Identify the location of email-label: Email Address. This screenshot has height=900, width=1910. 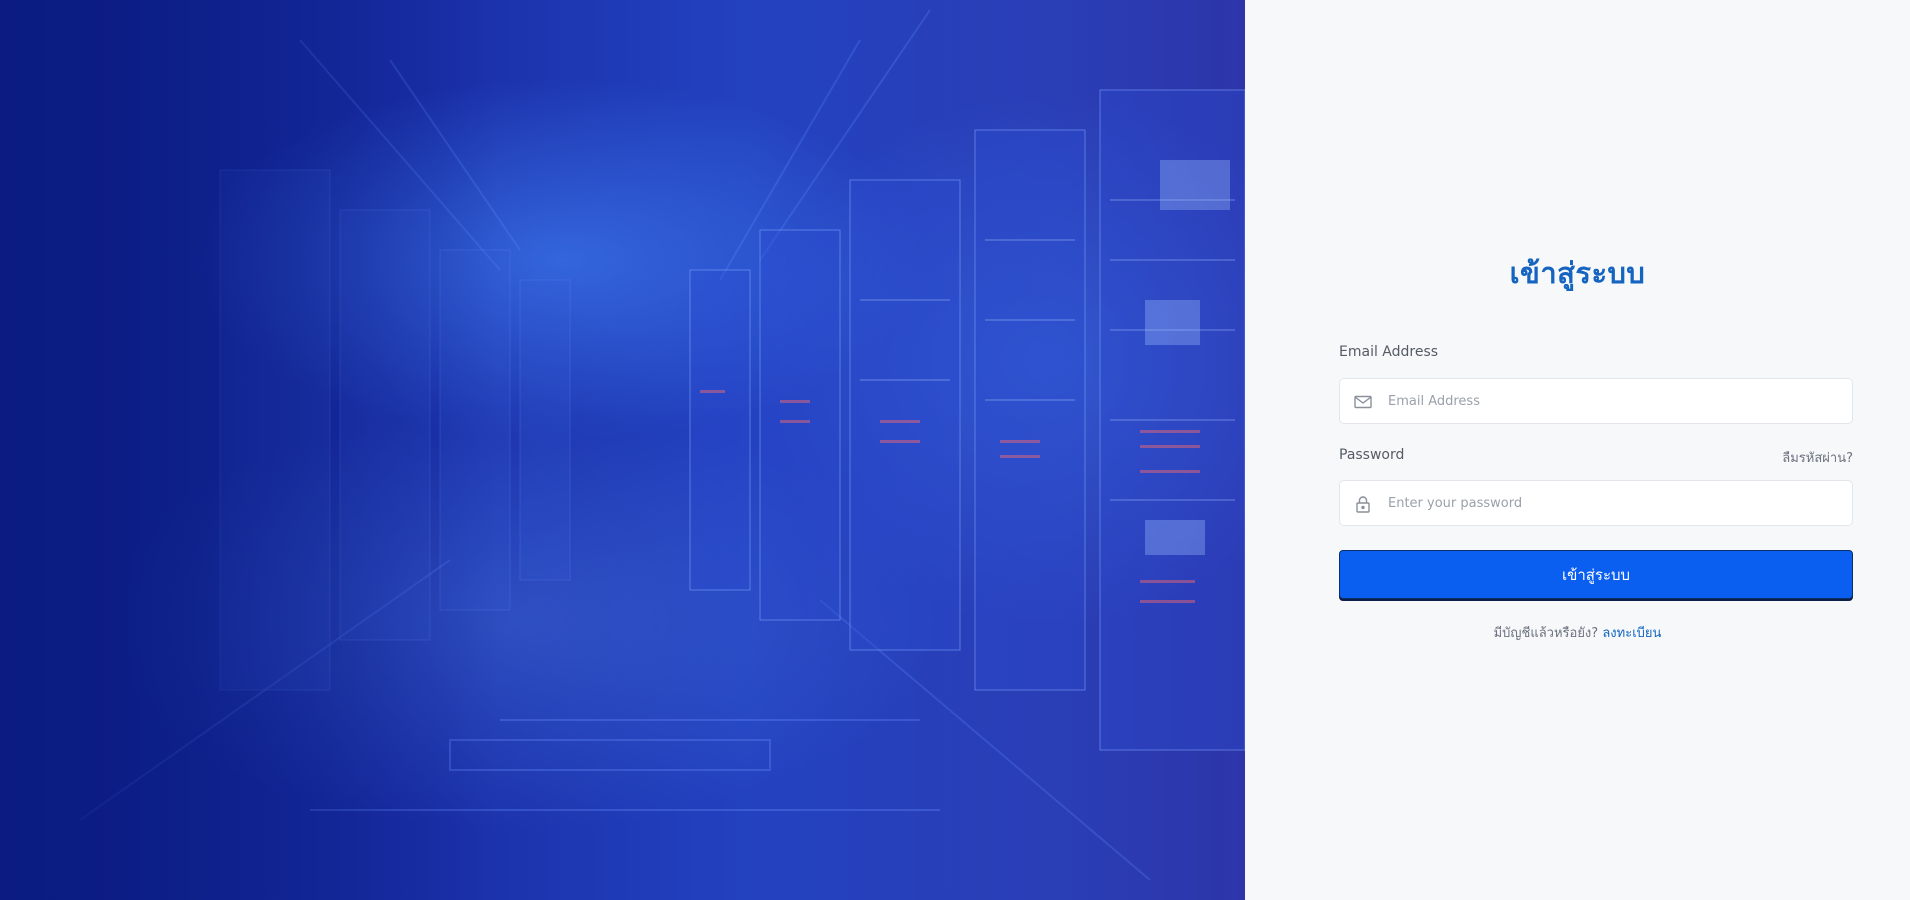
(1389, 352).